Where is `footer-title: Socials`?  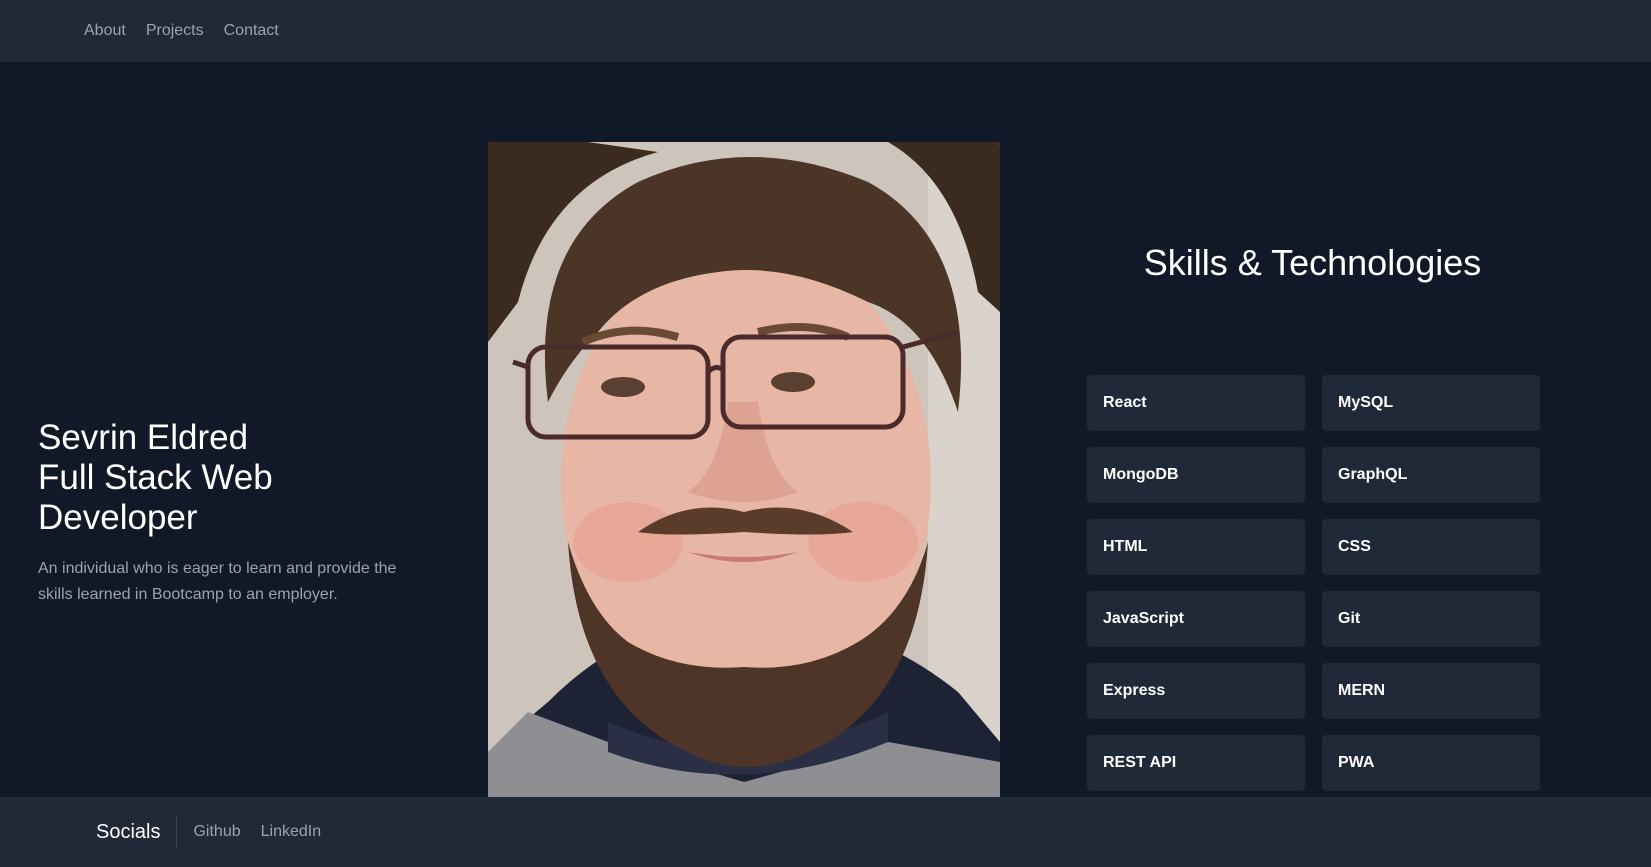
footer-title: Socials is located at coordinates (137, 832).